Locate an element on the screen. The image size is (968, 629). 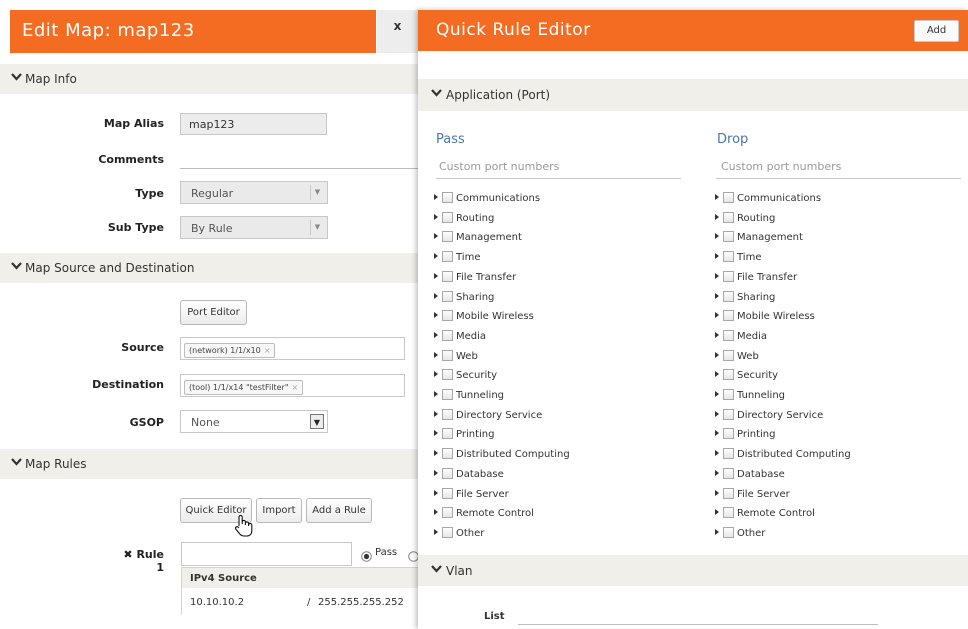
pass-category-item: Management is located at coordinates (478, 239).